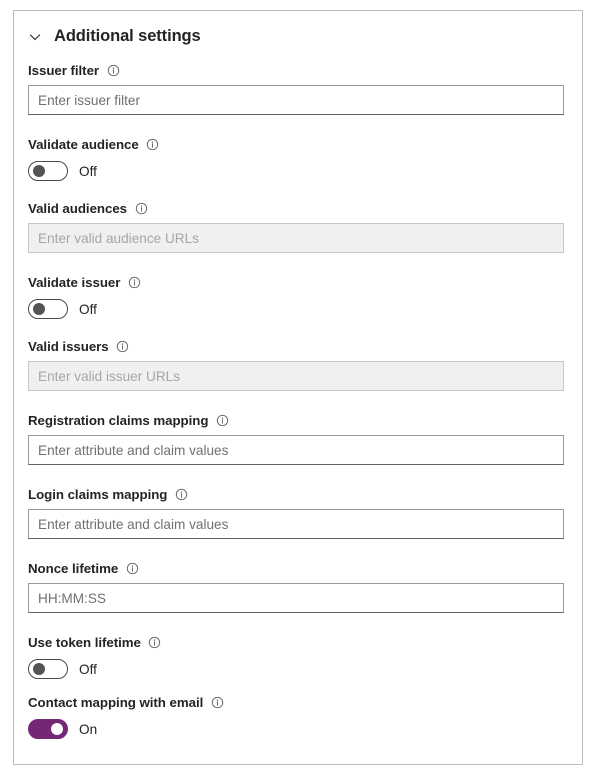  Describe the element at coordinates (295, 494) in the screenshot. I see `field-label-row-login-claims-mapping: Login claims mapping` at that location.